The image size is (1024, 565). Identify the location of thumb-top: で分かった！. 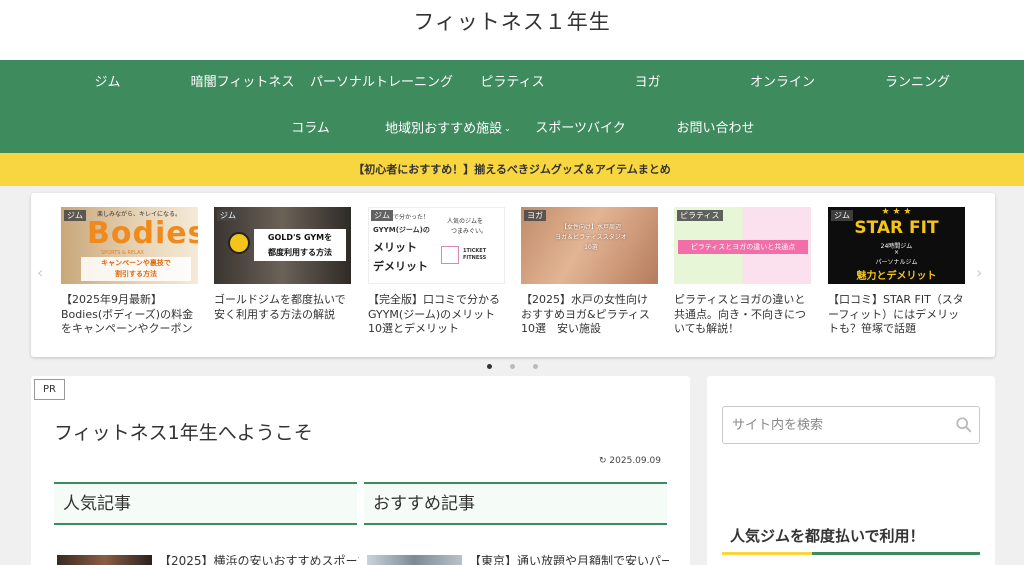
(411, 217).